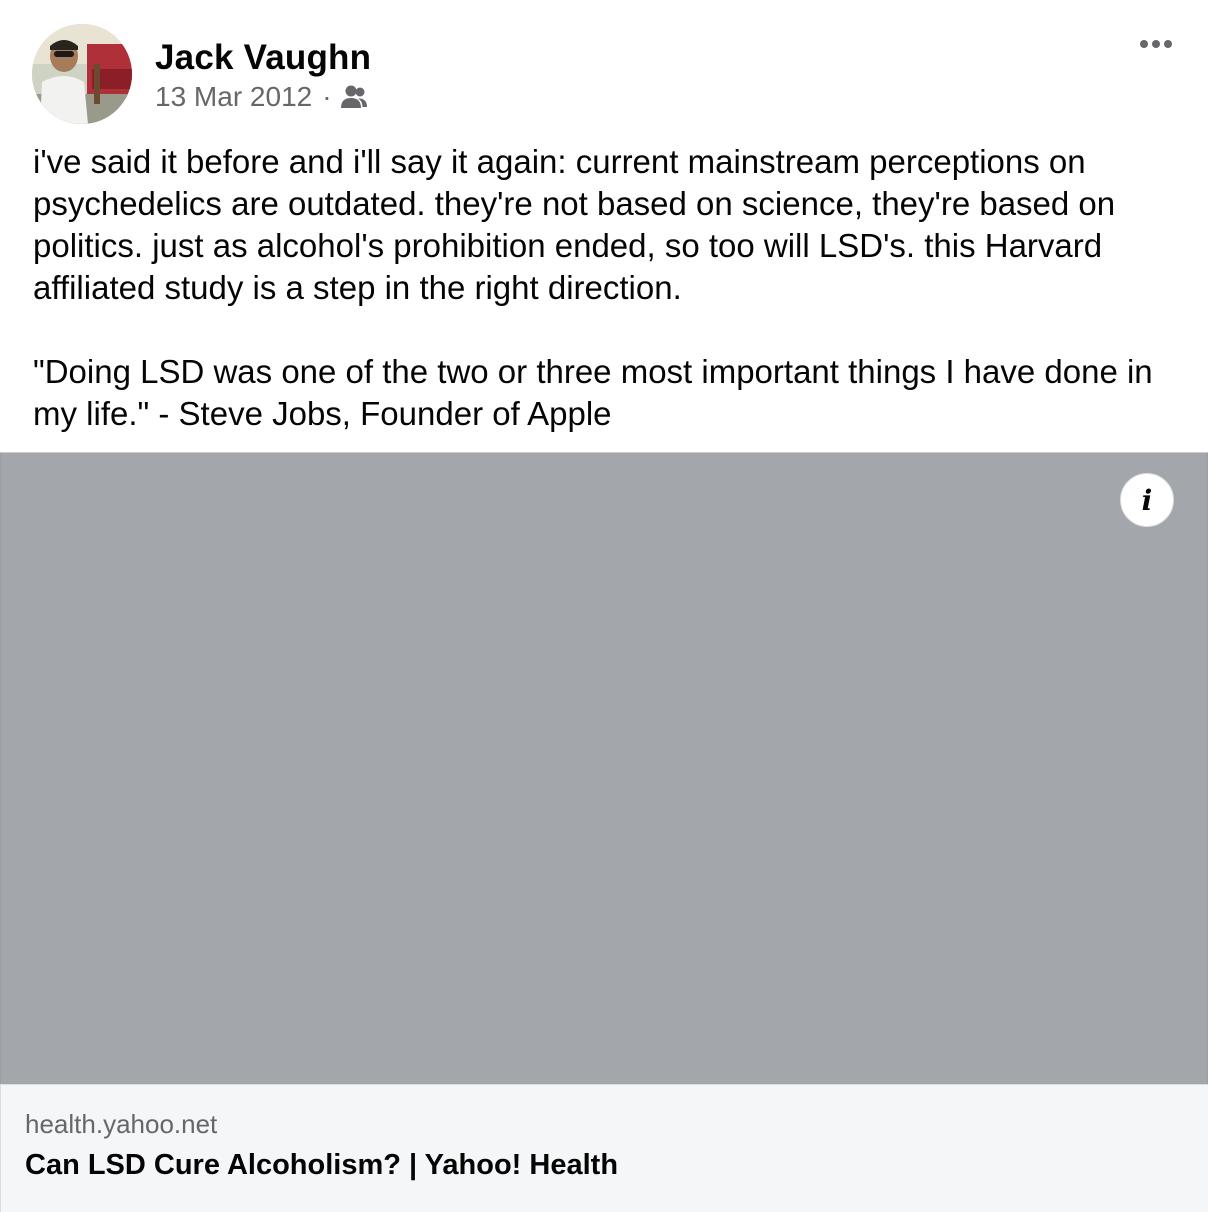  I want to click on friends-icon, so click(354, 97).